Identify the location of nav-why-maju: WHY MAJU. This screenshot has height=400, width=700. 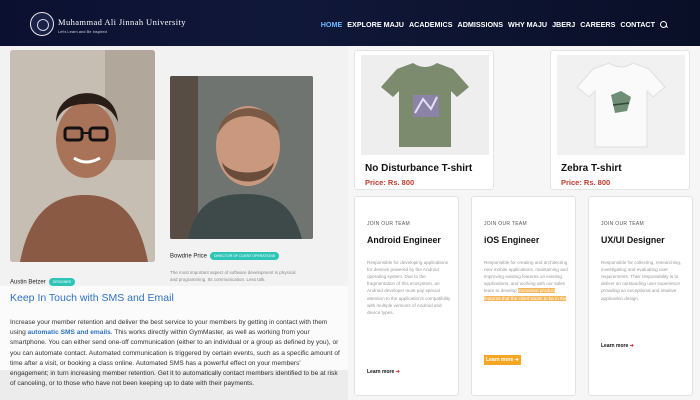
(527, 24).